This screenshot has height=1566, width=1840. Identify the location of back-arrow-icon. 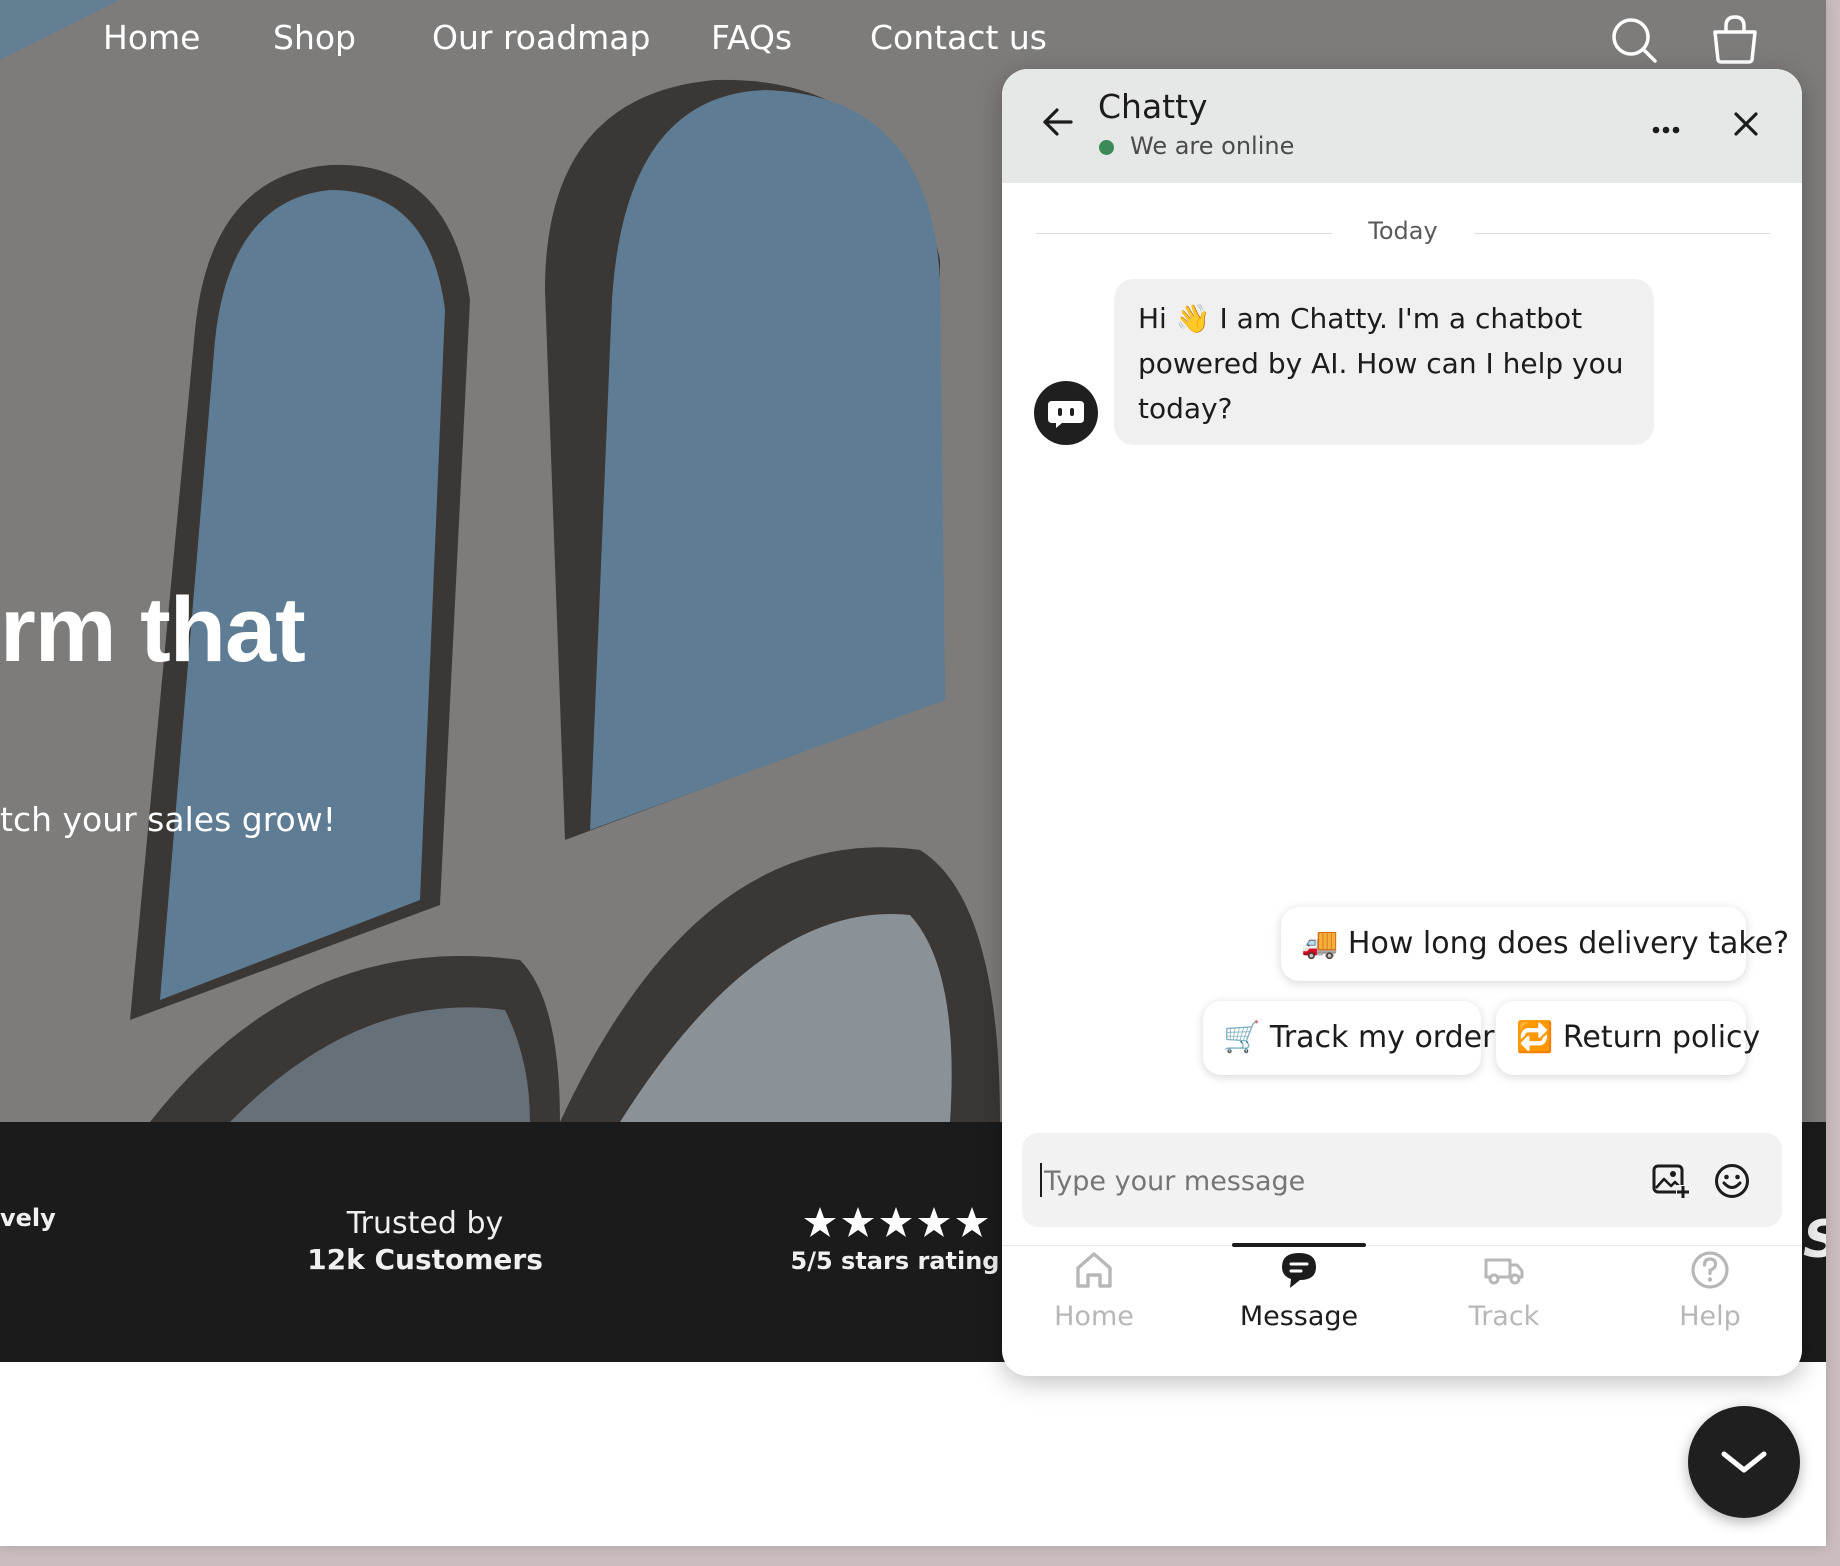
(1058, 124).